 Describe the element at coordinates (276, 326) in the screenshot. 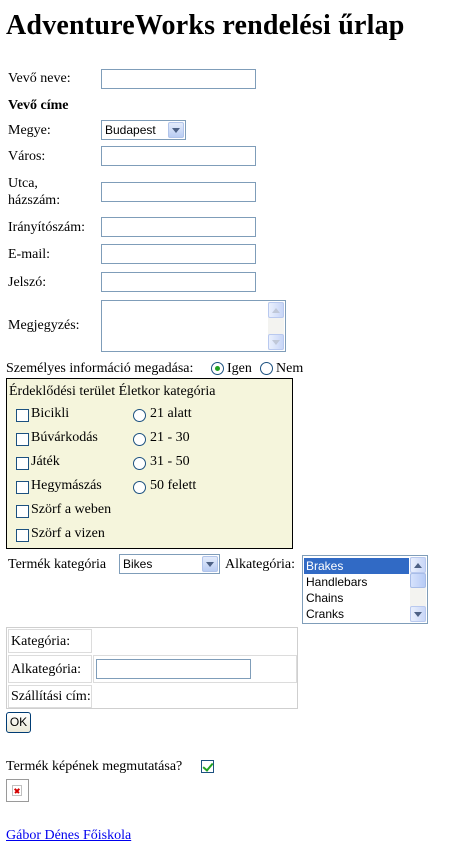

I see `note-scrollbar` at that location.